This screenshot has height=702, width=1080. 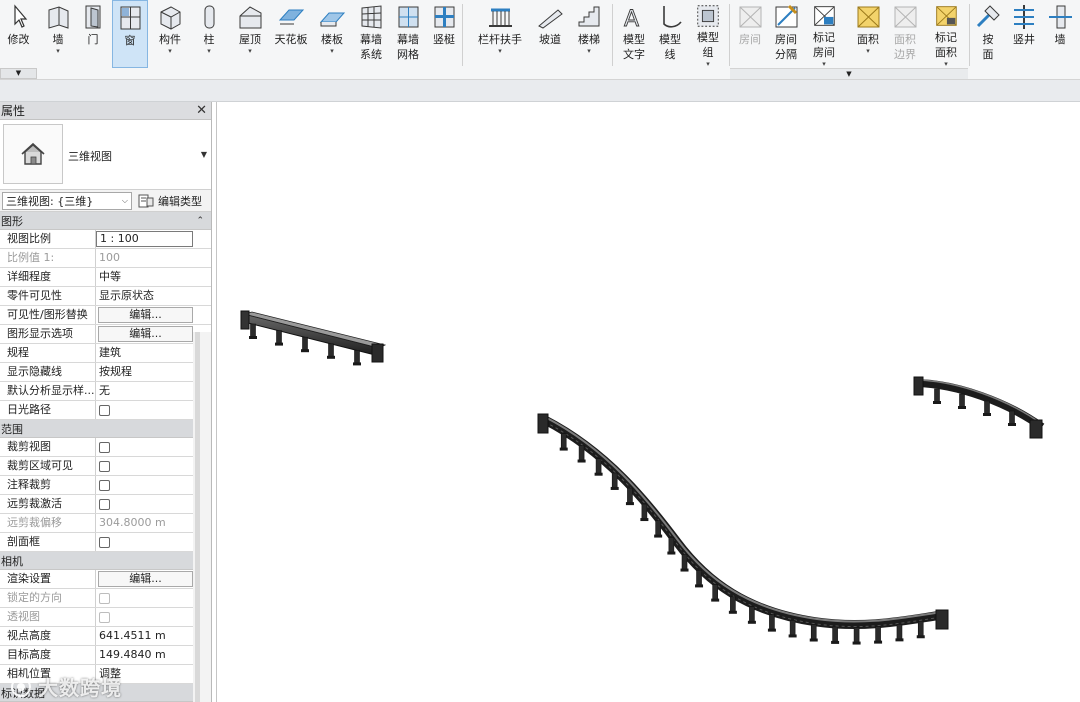 I want to click on component-button: 构件 ▾, so click(x=170, y=34).